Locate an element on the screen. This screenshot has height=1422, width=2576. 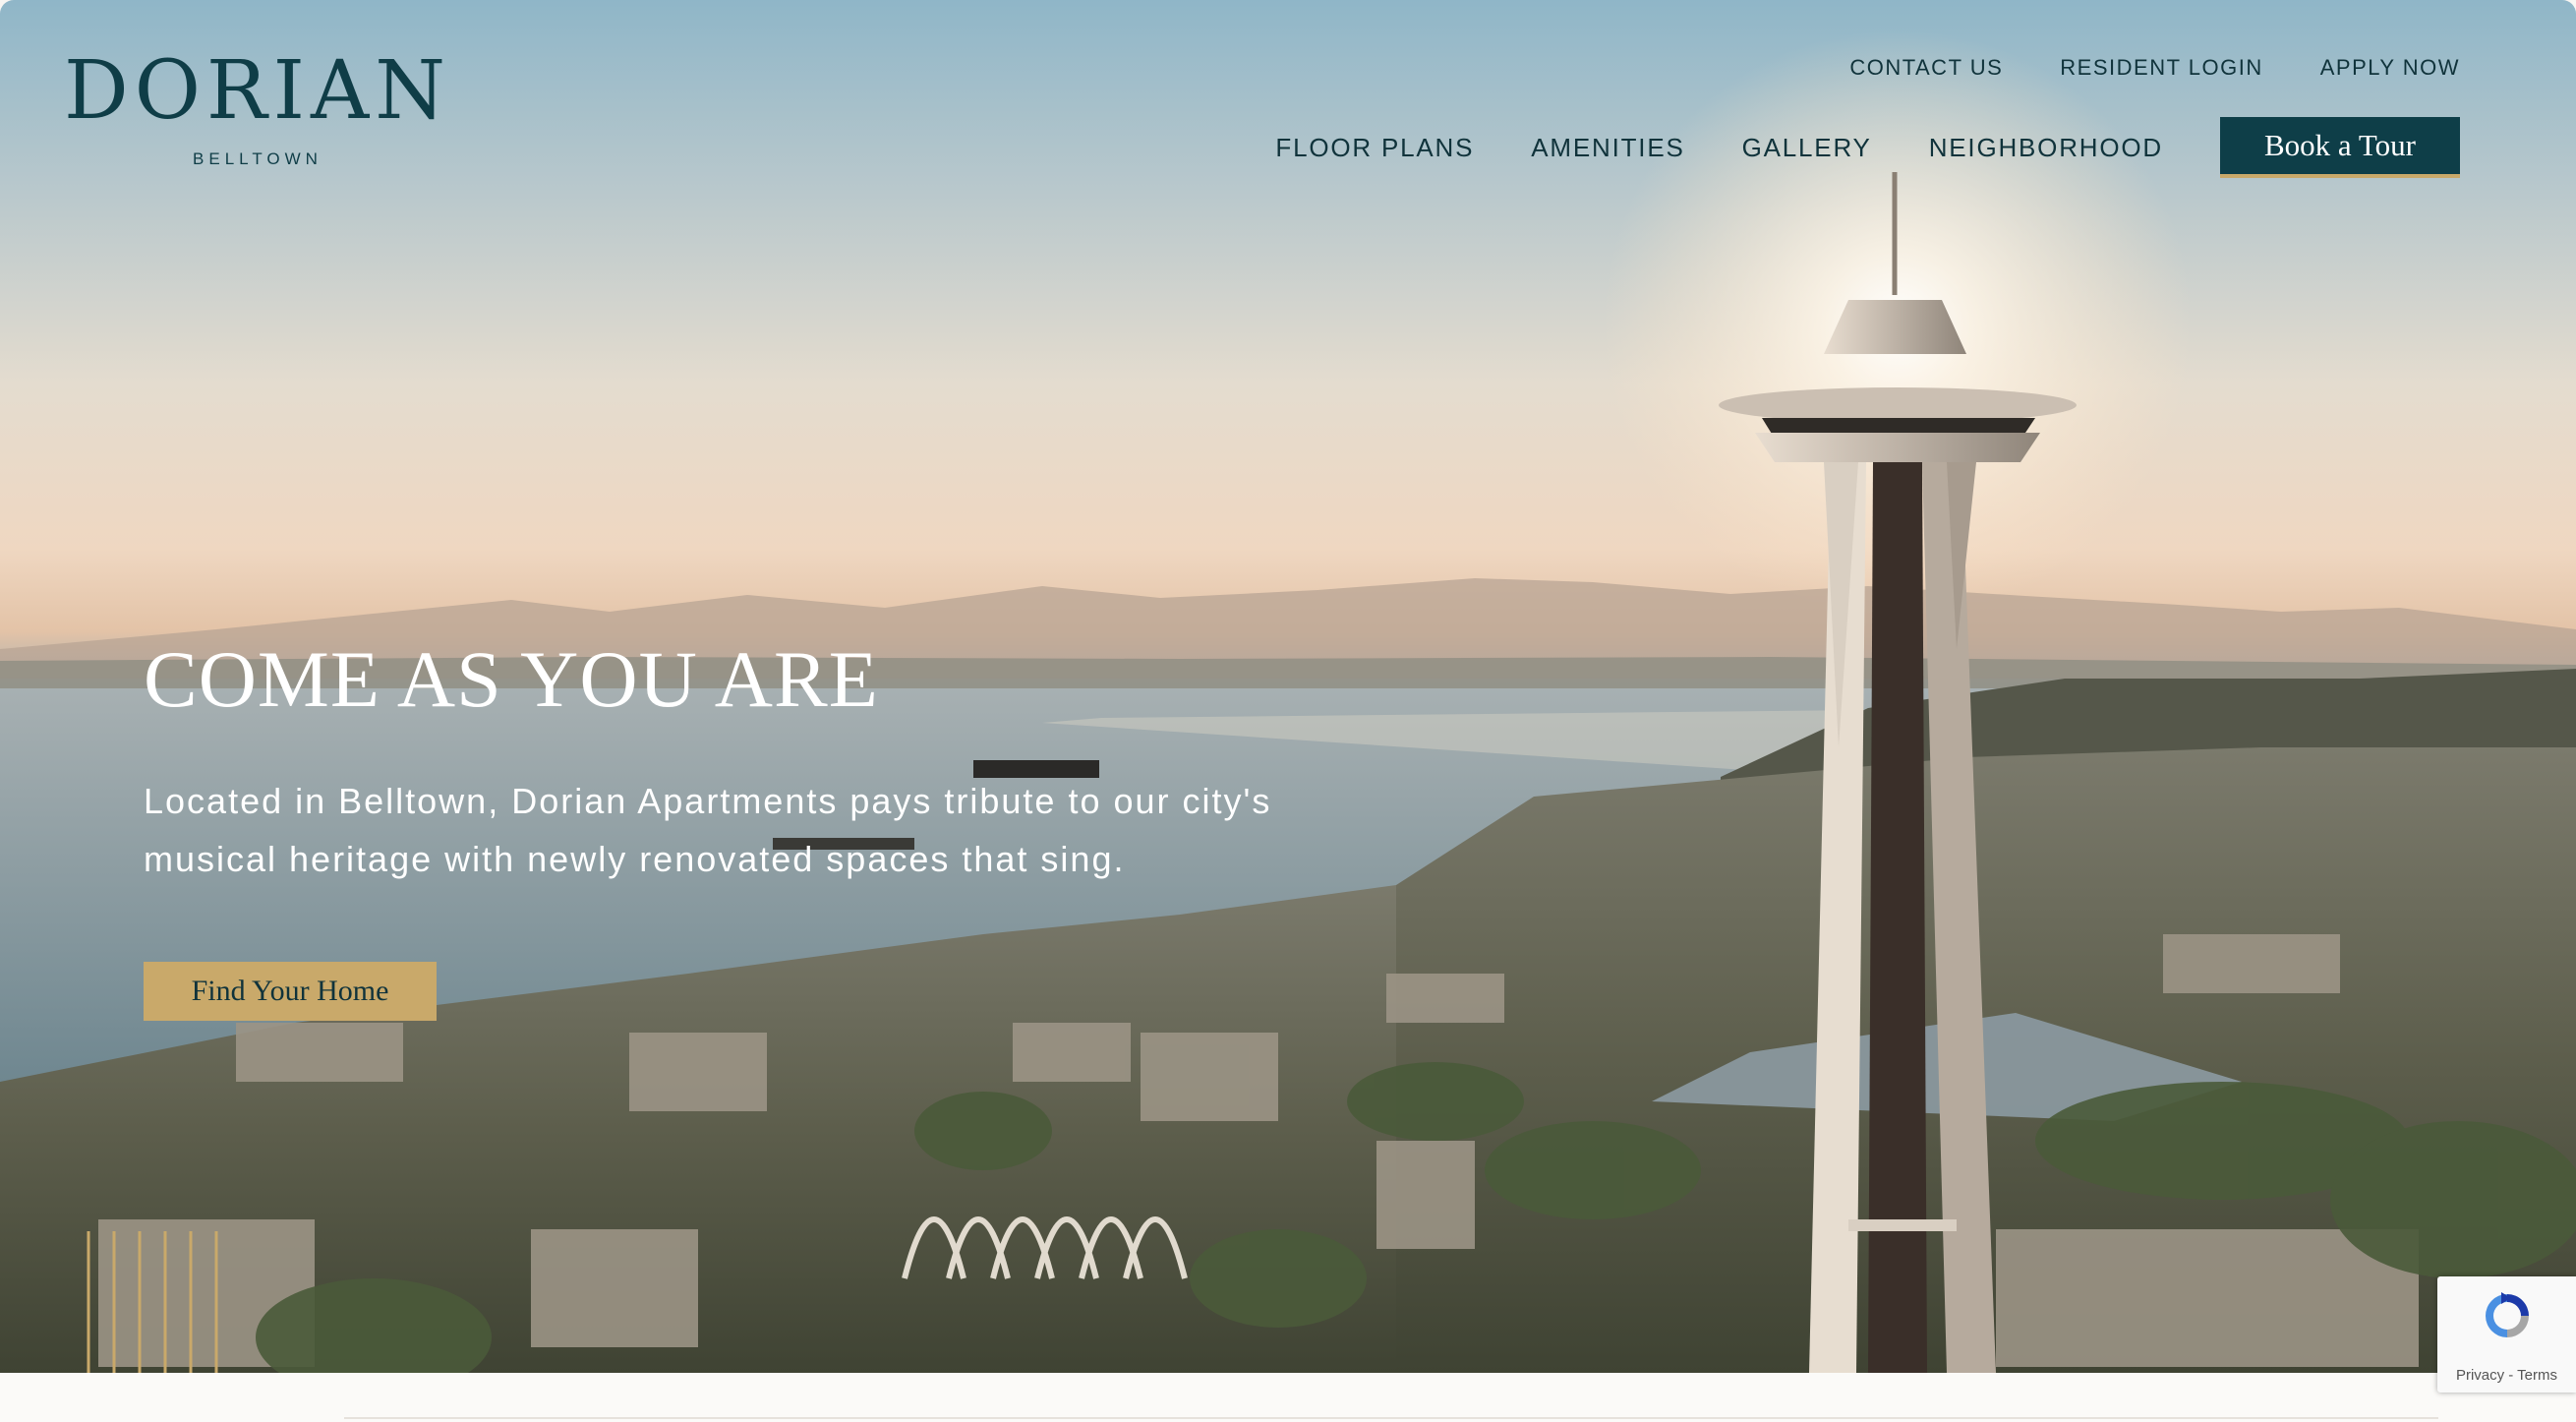
brand-logo: DORIAN BELLTOWN is located at coordinates (257, 110).